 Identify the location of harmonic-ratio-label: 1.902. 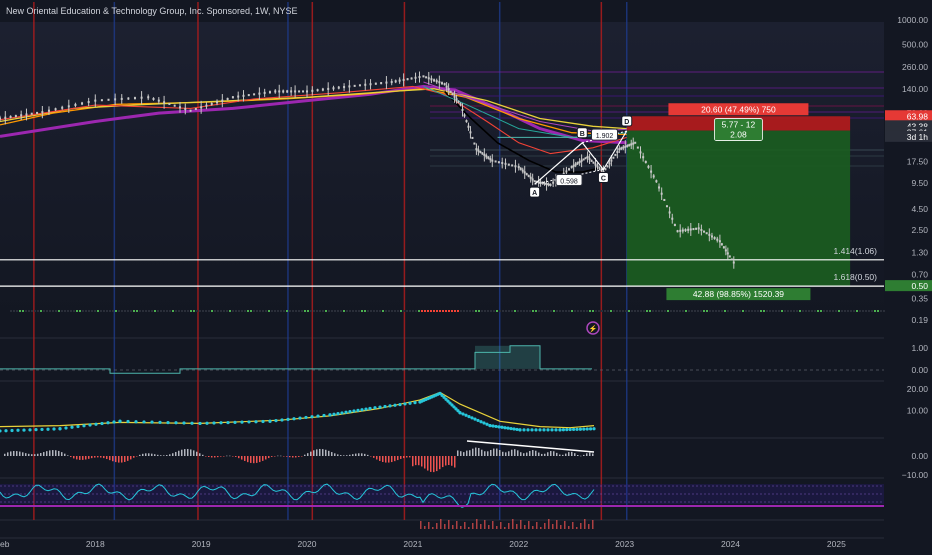
(605, 136).